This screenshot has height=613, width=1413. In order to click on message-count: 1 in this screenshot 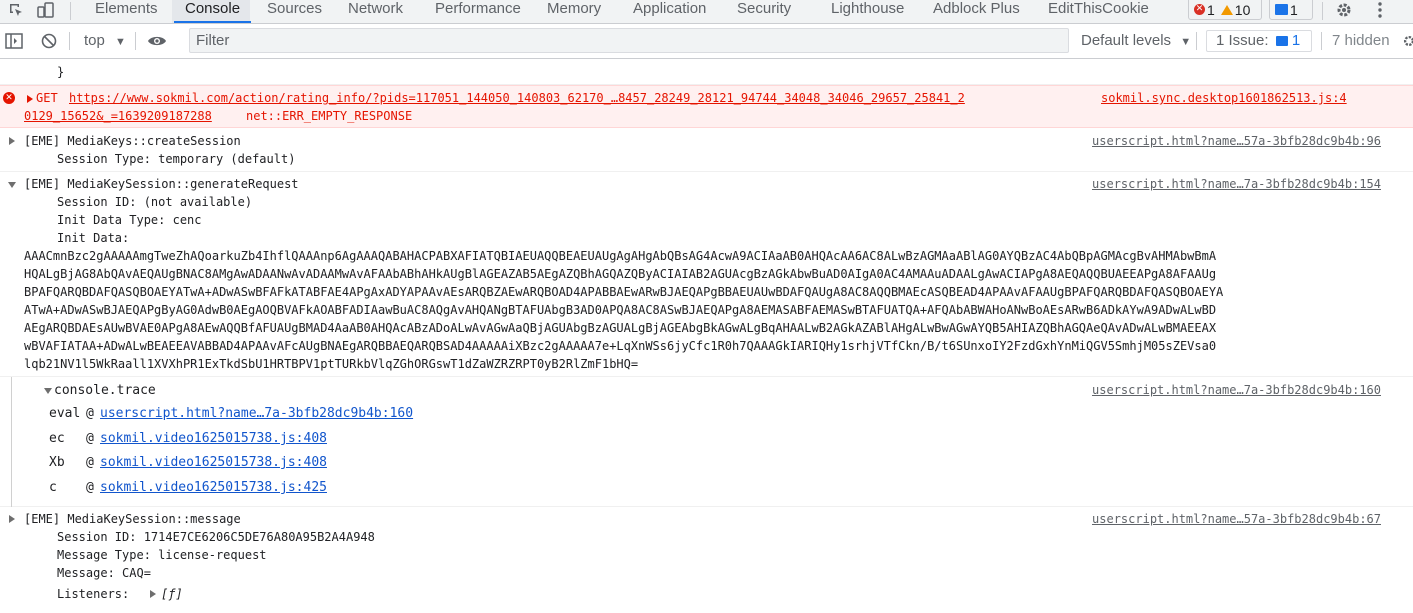, I will do `click(1294, 9)`.